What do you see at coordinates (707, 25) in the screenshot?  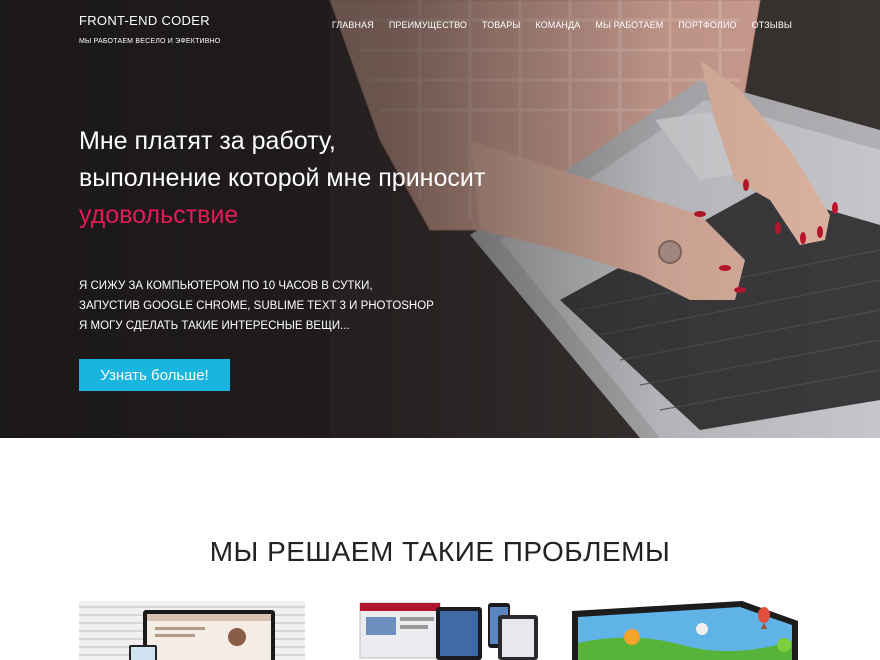 I see `nav-item-portfolio: ПОРТФОЛИО` at bounding box center [707, 25].